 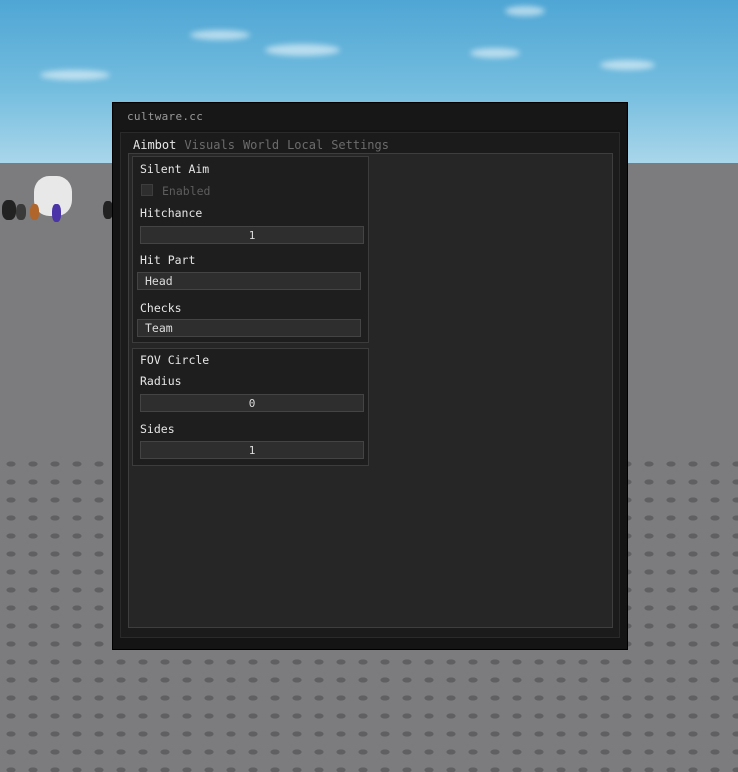 I want to click on window-title: cultware.cc, so click(x=165, y=116).